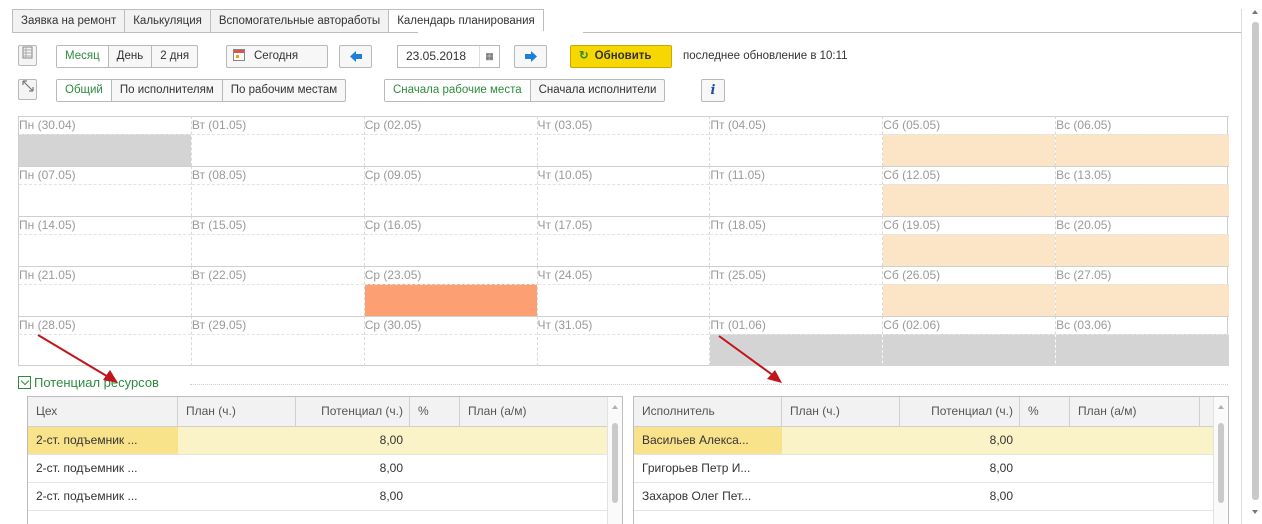 The height and width of the screenshot is (524, 1262). I want to click on calendar-day-cell: Вт (29.05), so click(278, 341).